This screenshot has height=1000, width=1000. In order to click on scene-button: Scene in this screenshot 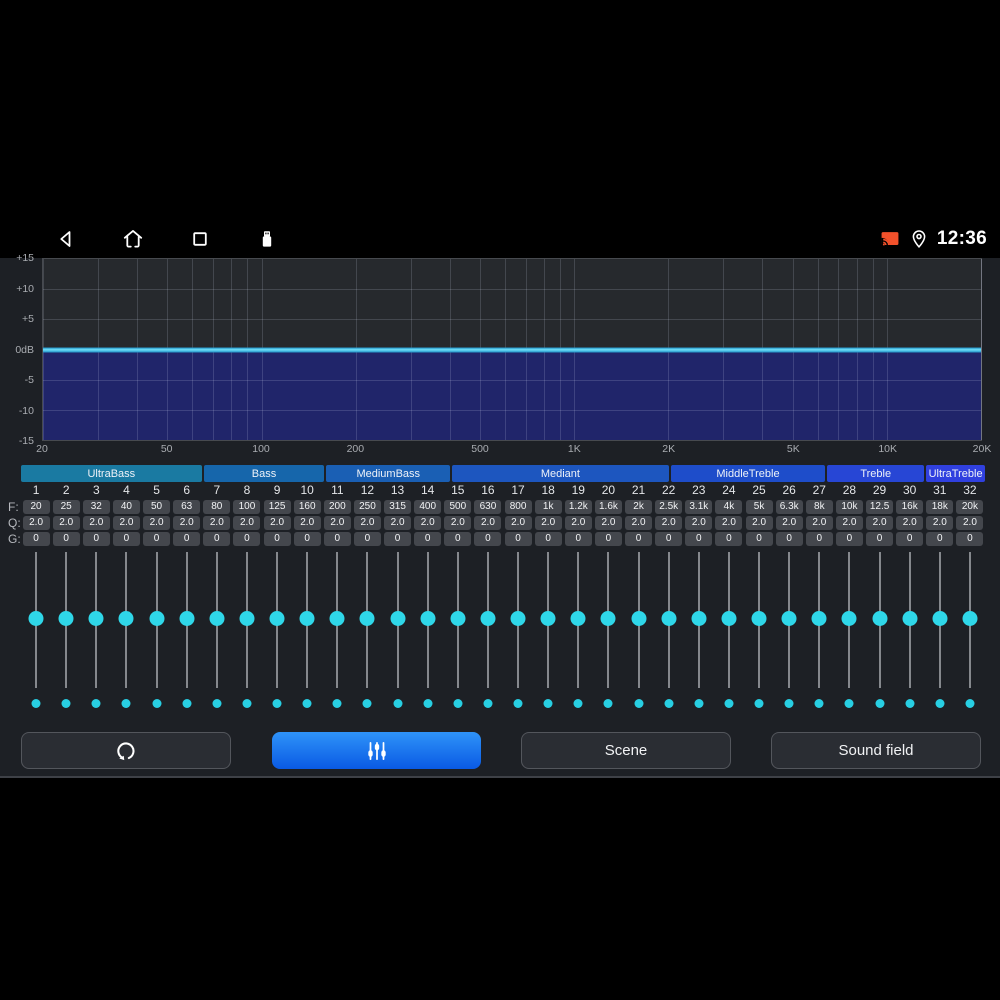, I will do `click(626, 750)`.